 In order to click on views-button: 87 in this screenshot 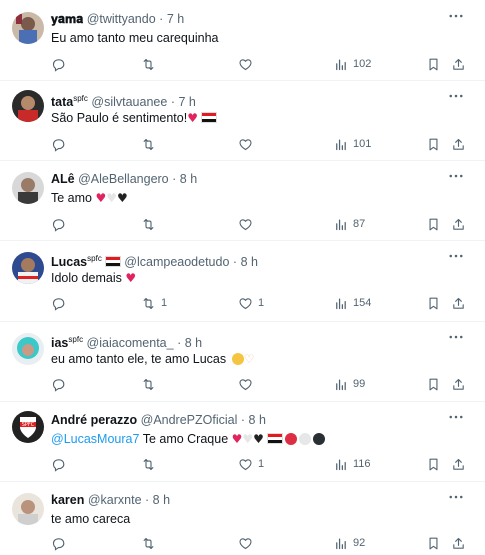, I will do `click(349, 224)`.